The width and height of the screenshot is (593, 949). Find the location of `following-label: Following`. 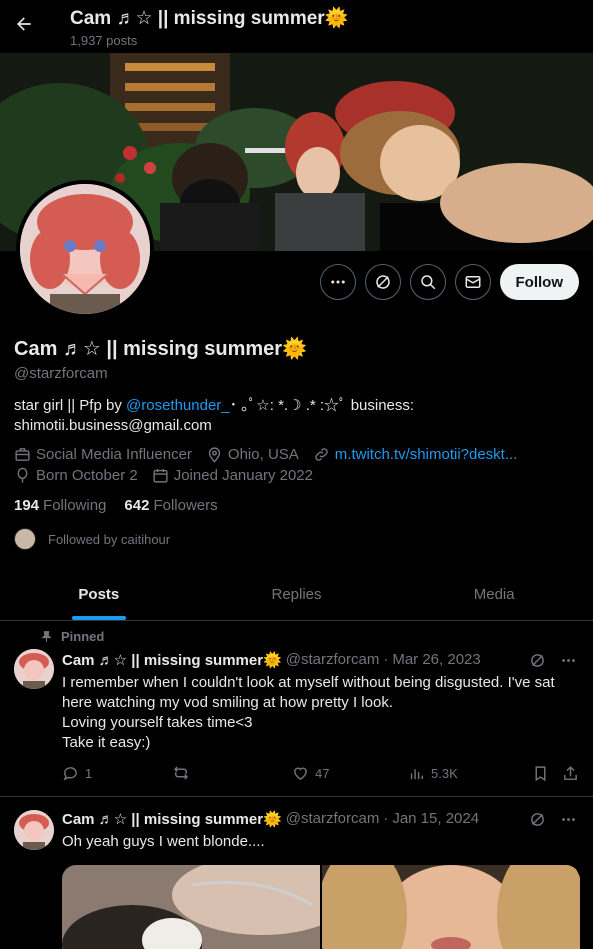

following-label: Following is located at coordinates (75, 505).